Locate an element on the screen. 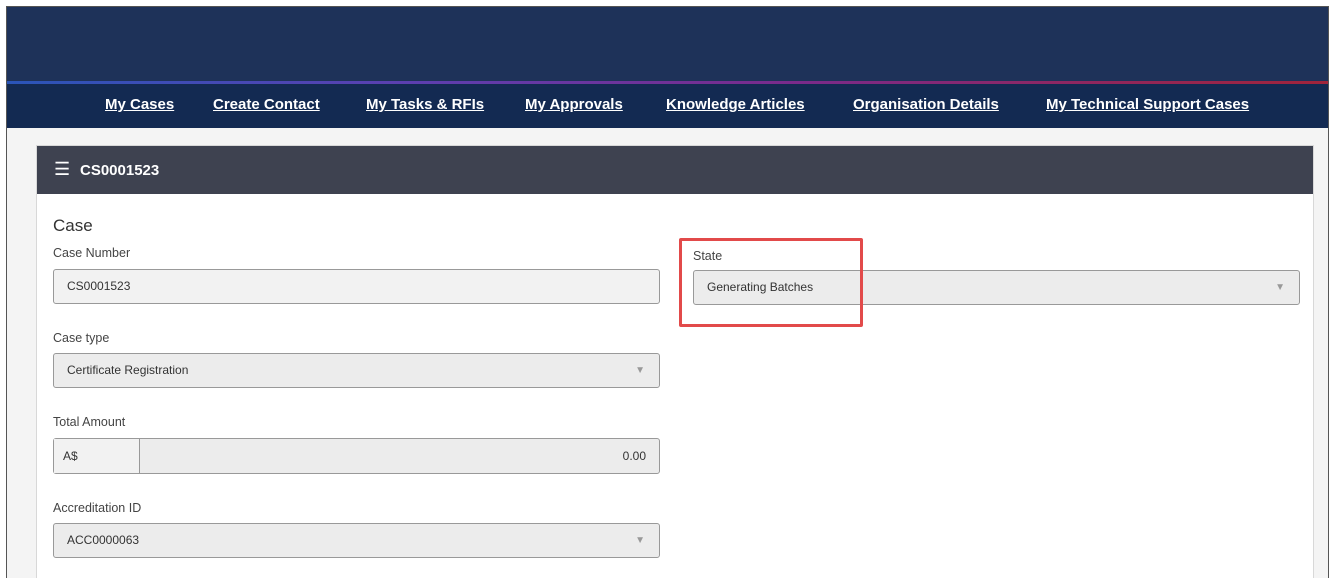 This screenshot has height=578, width=1336. nav-my-approvals: My Approvals is located at coordinates (574, 104).